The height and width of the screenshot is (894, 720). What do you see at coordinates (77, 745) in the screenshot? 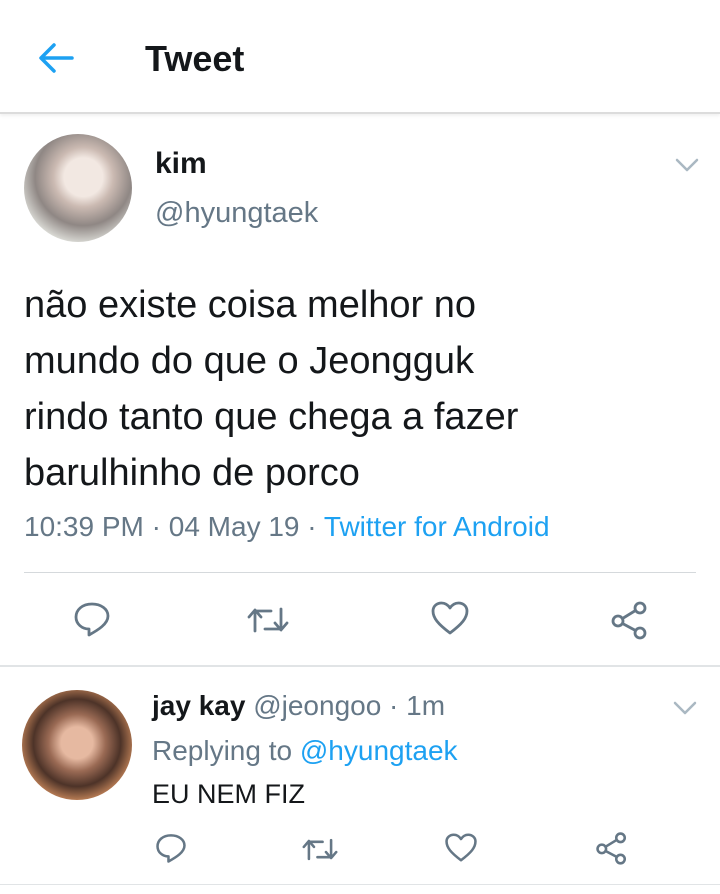
I see `reply-avatar` at bounding box center [77, 745].